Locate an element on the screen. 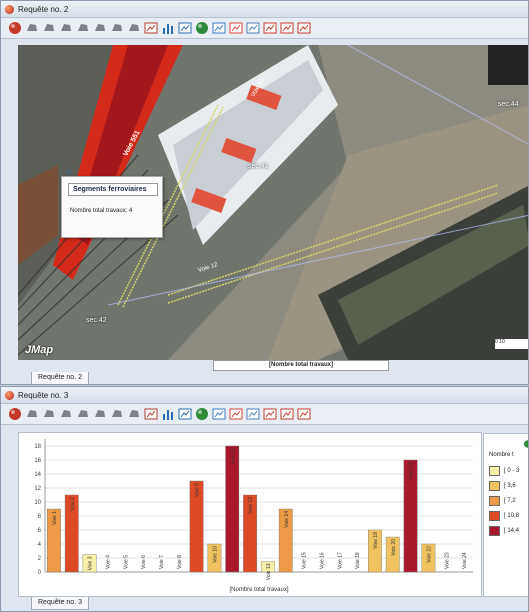  bar-label: Voie 19 is located at coordinates (376, 540).